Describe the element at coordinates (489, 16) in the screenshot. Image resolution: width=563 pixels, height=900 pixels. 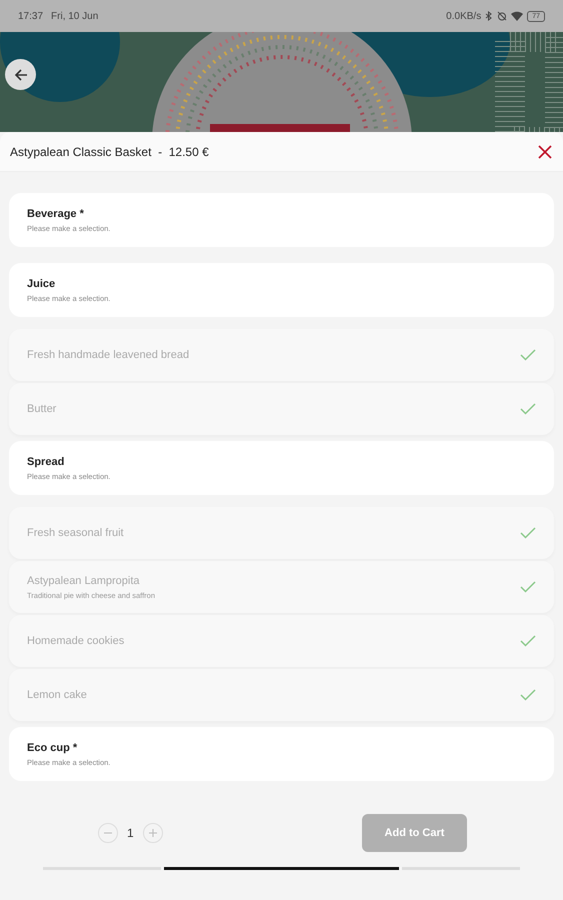
I see `bluetooth-icon` at that location.